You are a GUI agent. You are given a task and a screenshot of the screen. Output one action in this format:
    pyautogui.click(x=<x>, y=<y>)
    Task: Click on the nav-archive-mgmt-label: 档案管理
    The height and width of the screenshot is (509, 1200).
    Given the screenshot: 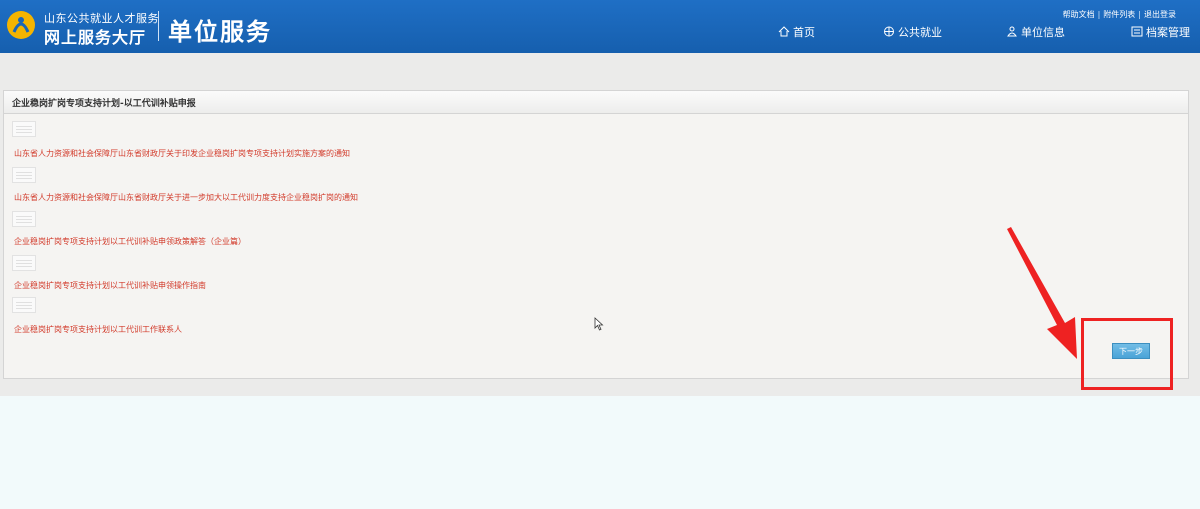 What is the action you would take?
    pyautogui.click(x=1168, y=32)
    